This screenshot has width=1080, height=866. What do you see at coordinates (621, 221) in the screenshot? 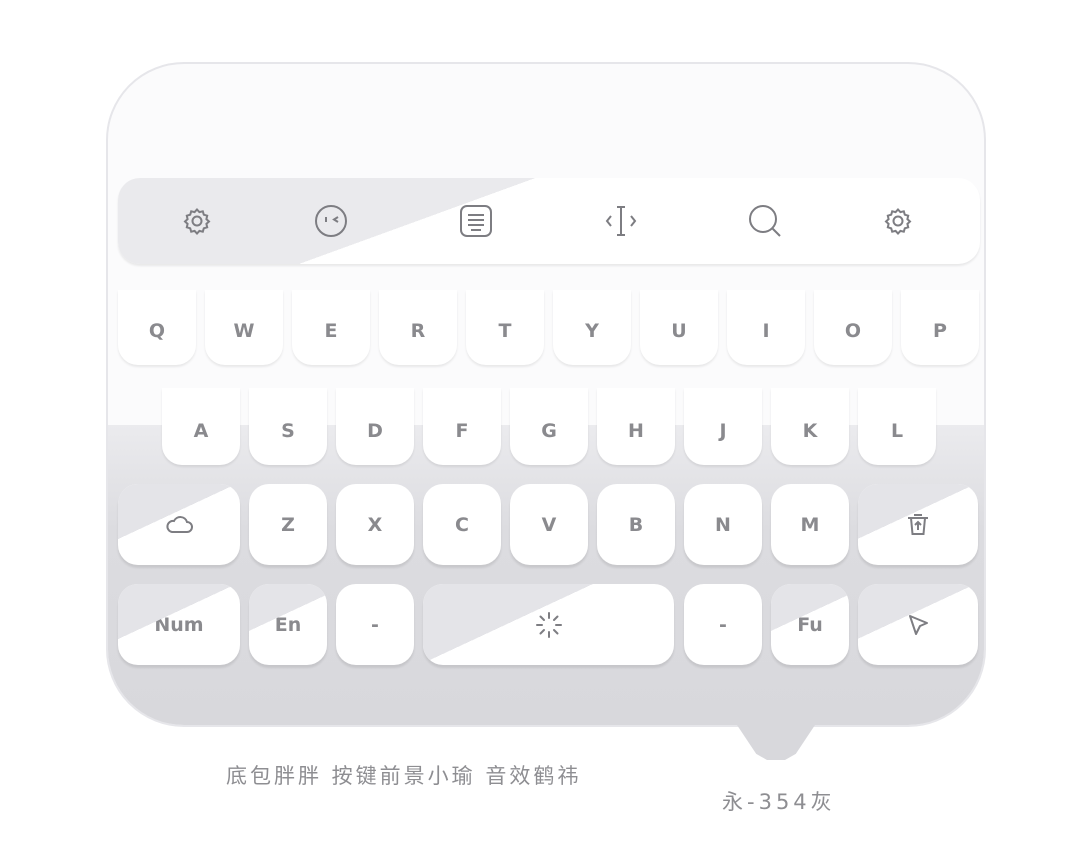
I see `cursor-move-icon` at bounding box center [621, 221].